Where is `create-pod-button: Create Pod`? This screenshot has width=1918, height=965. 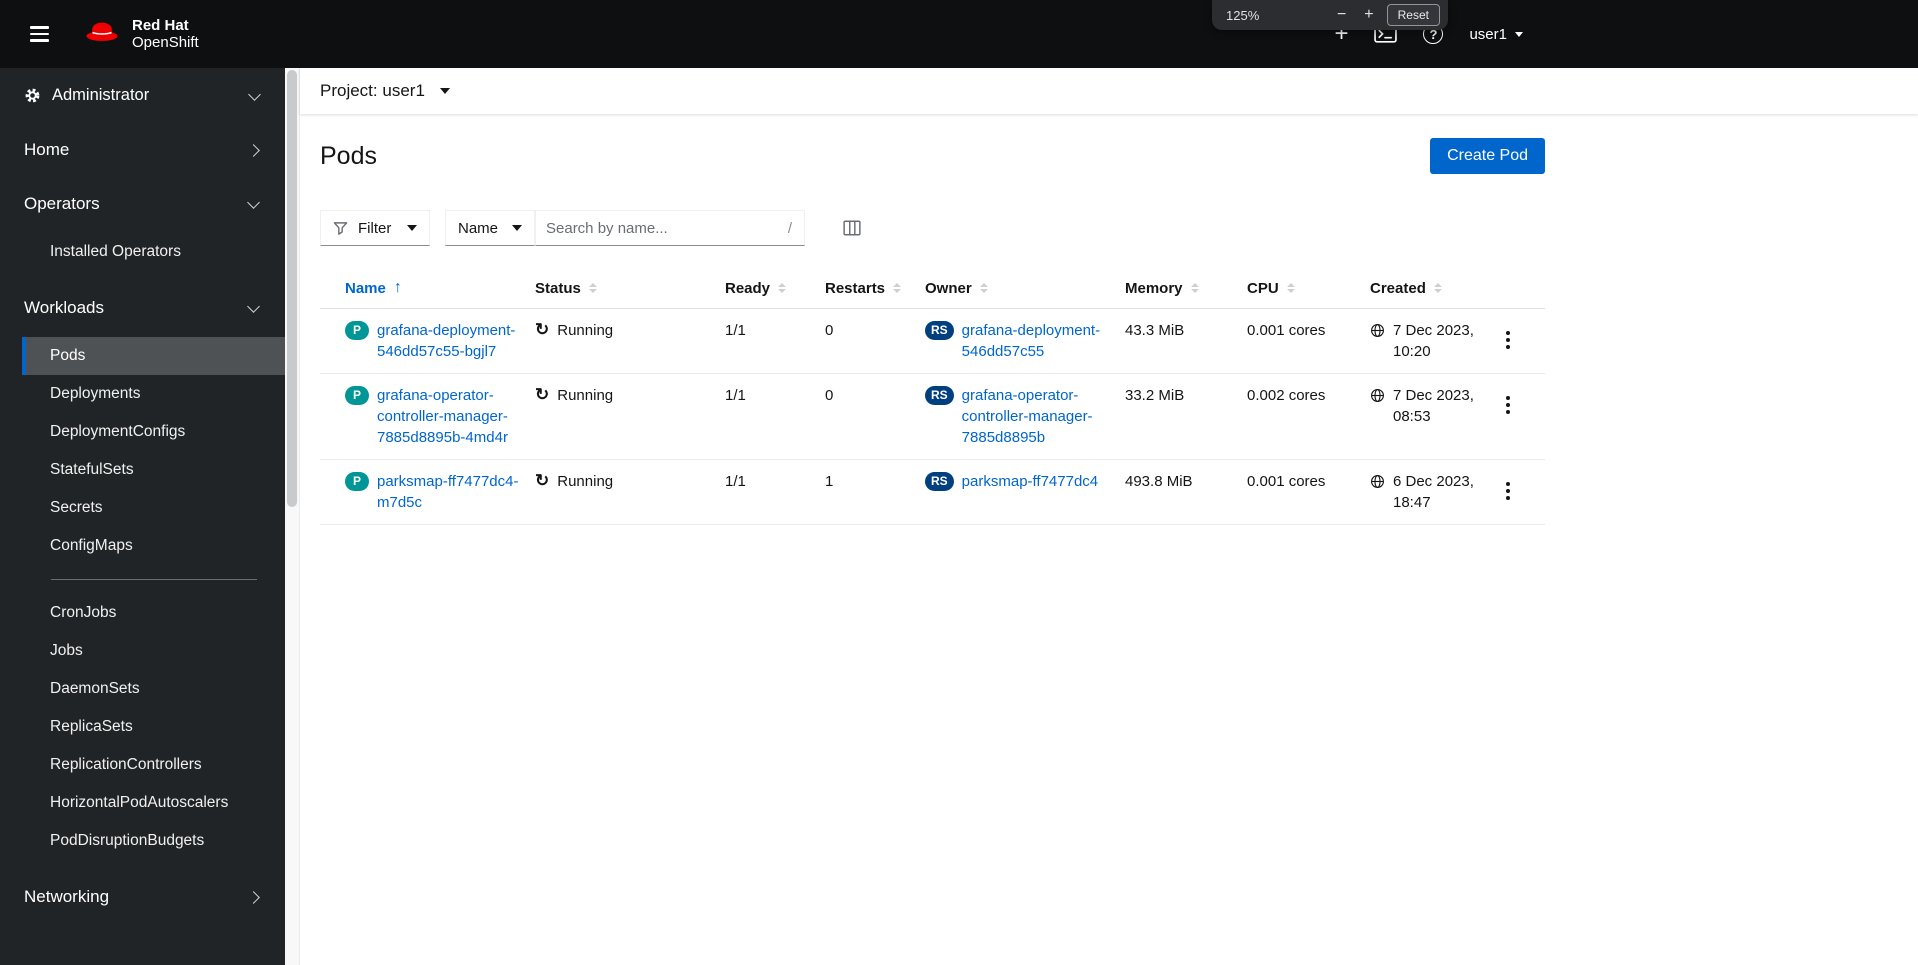
create-pod-button: Create Pod is located at coordinates (1487, 156).